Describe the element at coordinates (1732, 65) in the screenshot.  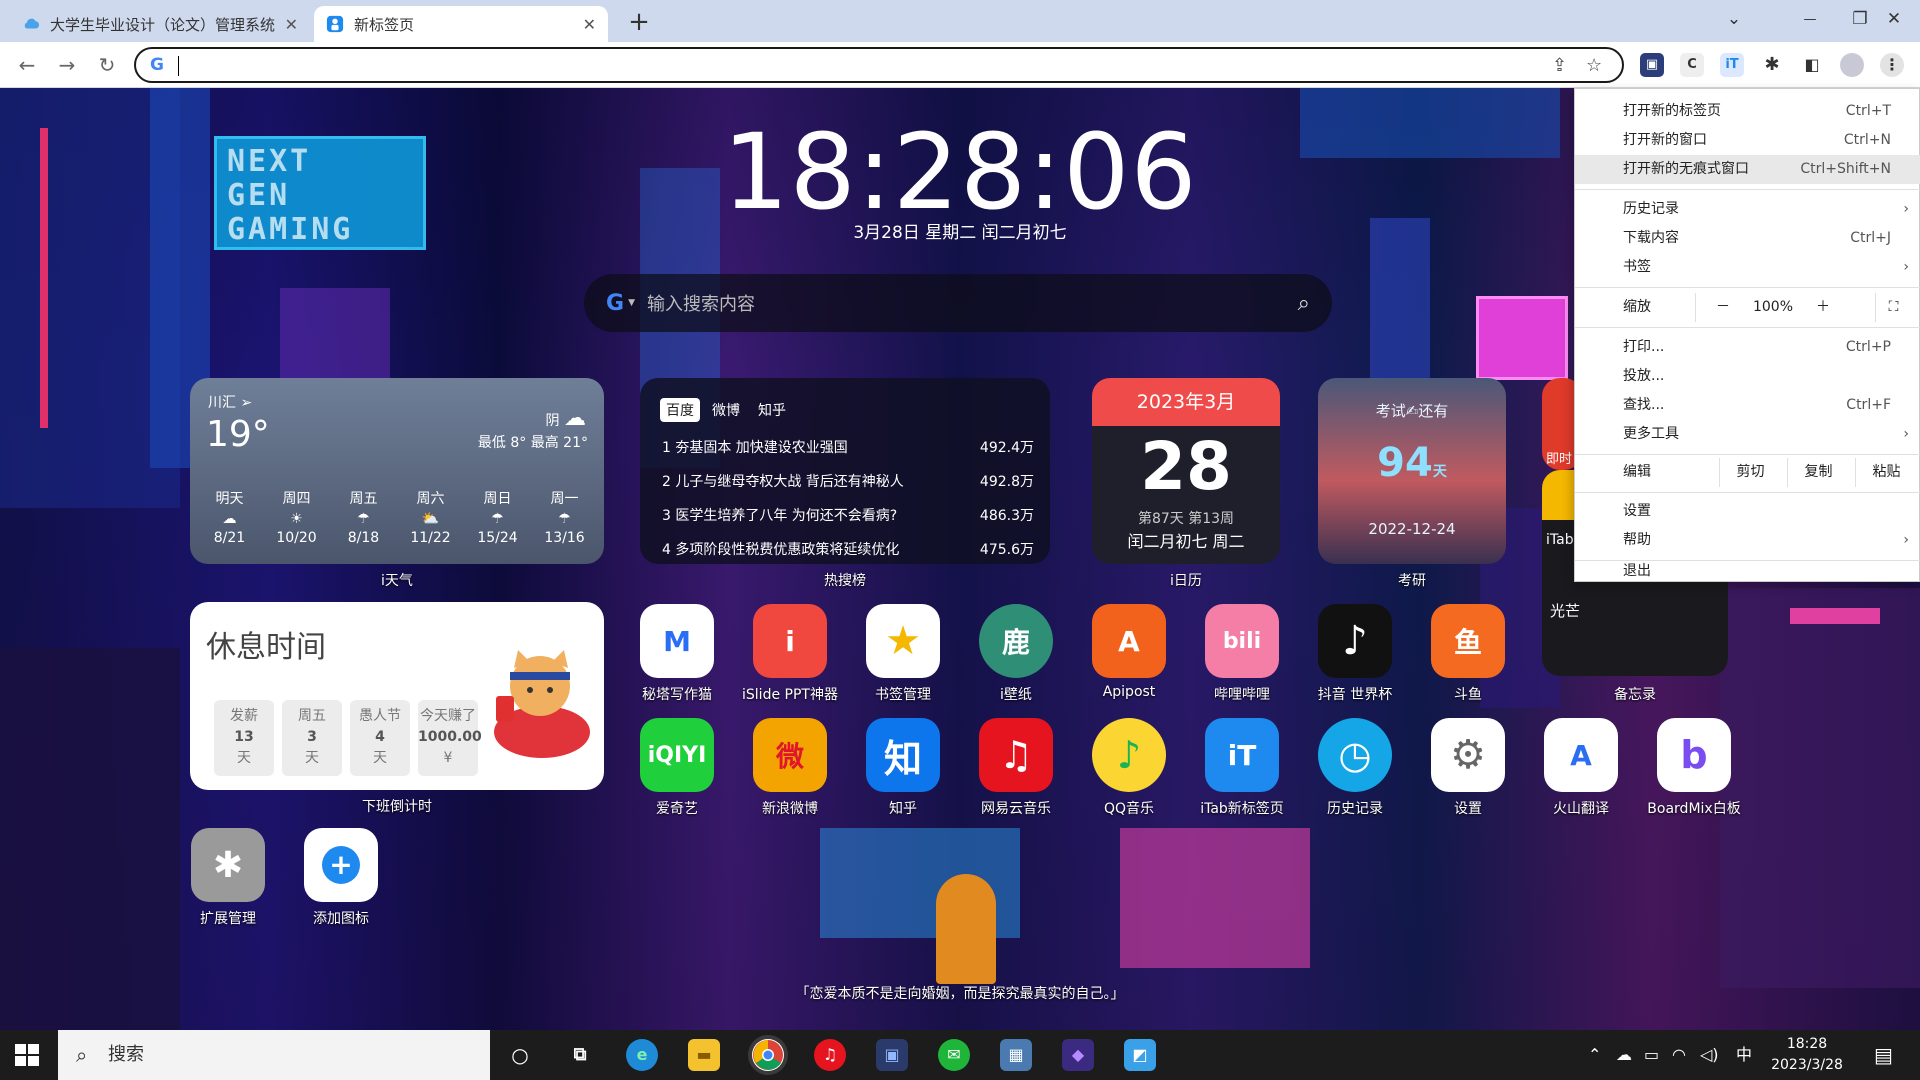
I see `extension-itab-icon: iT` at that location.